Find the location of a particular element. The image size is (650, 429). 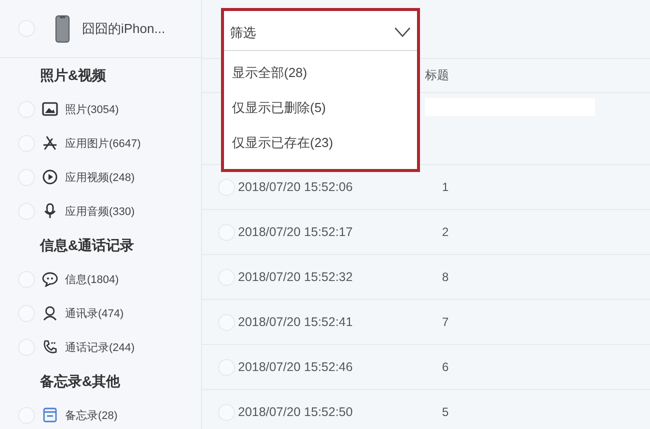

microphone-icon is located at coordinates (50, 211).